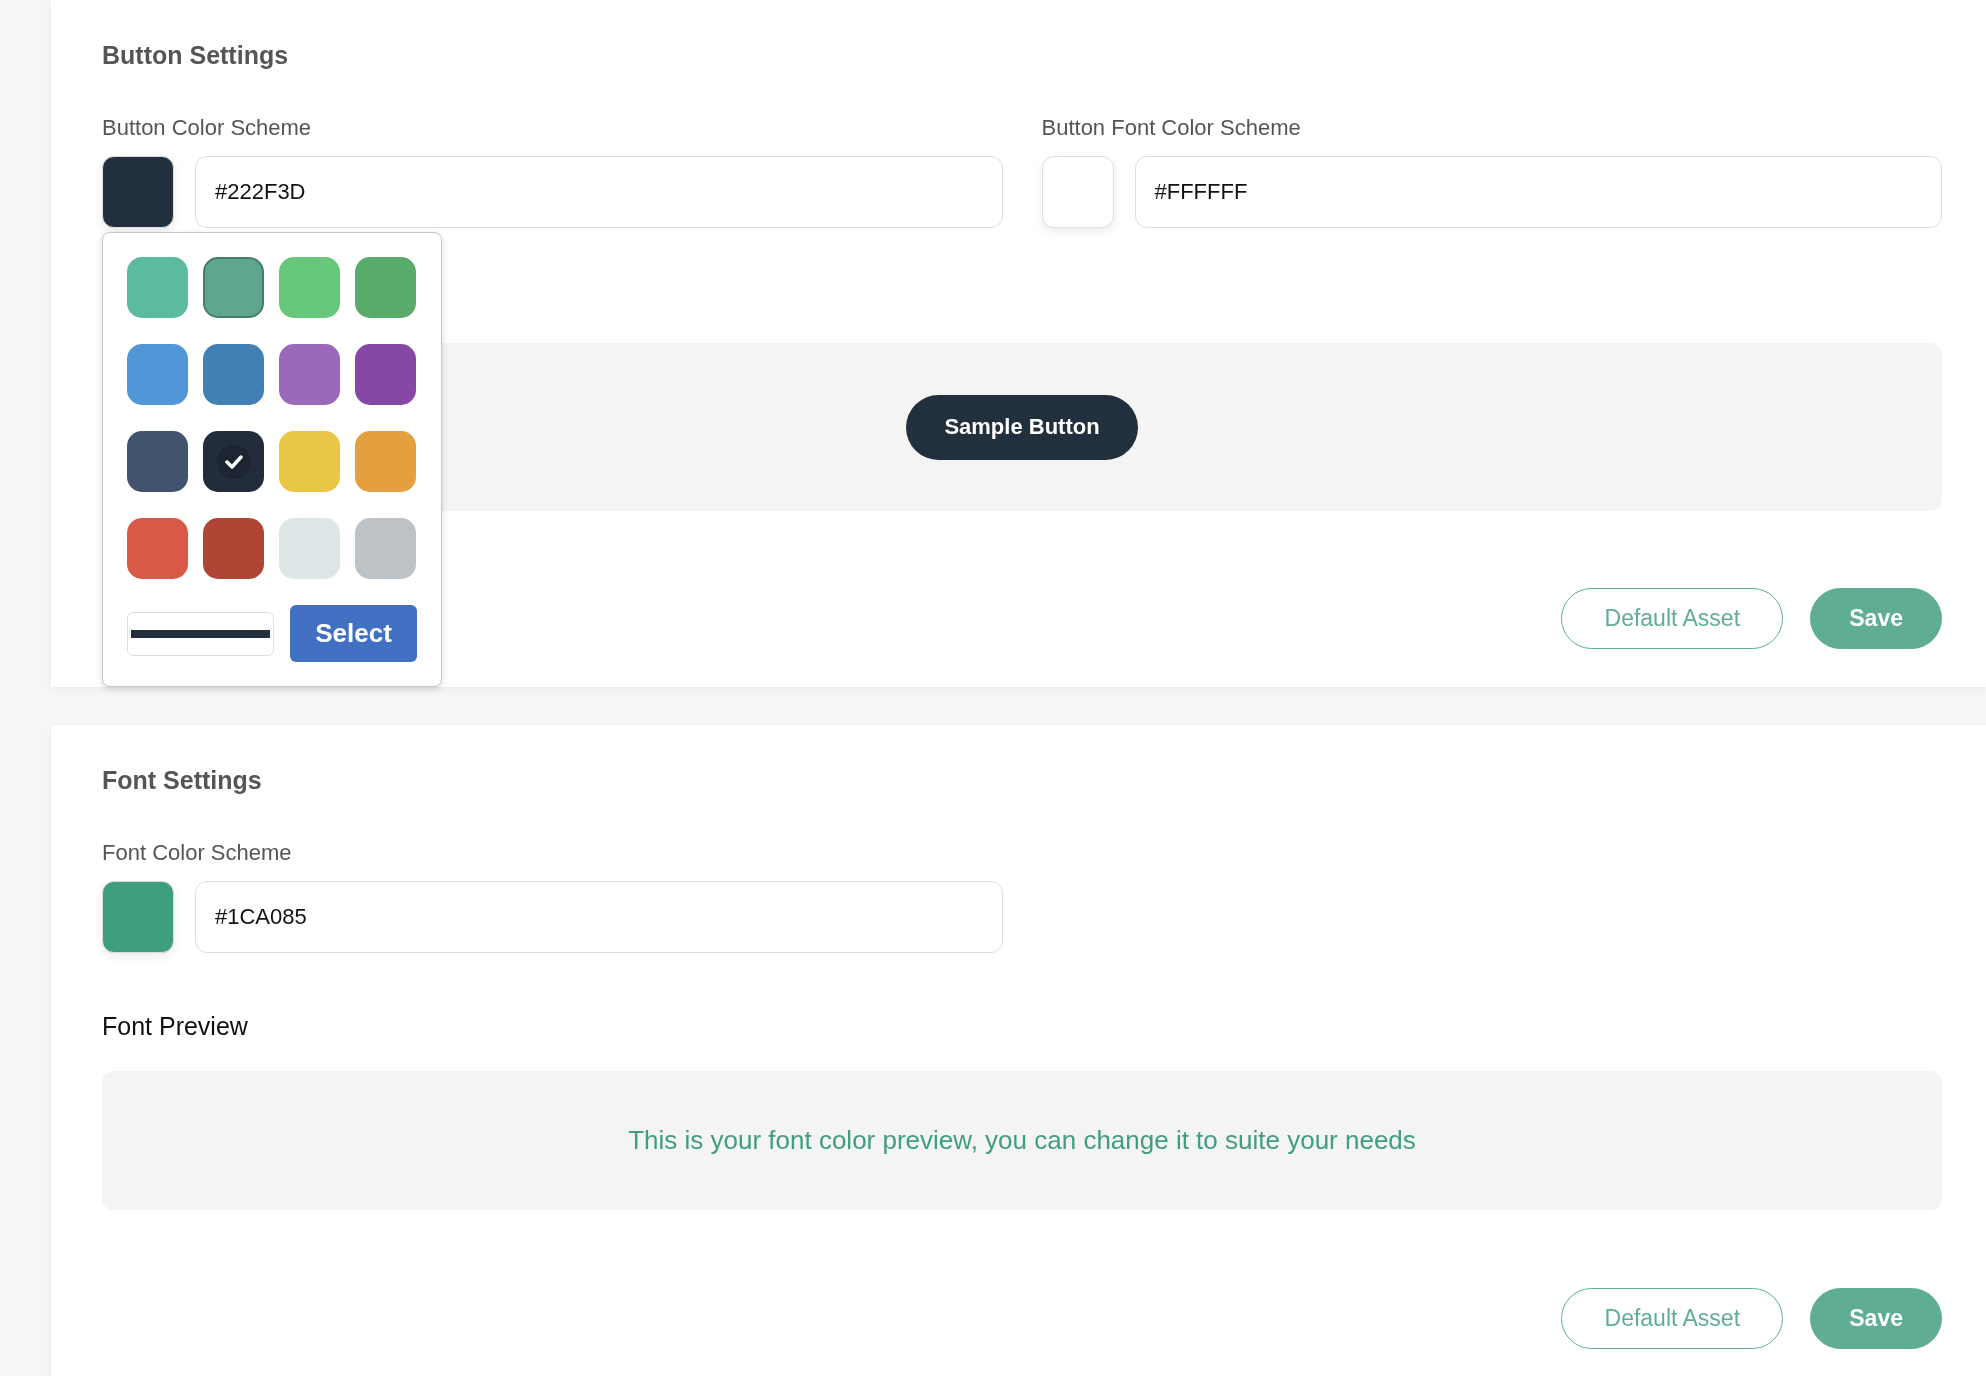  I want to click on sample-button: Sample Button, so click(1022, 427).